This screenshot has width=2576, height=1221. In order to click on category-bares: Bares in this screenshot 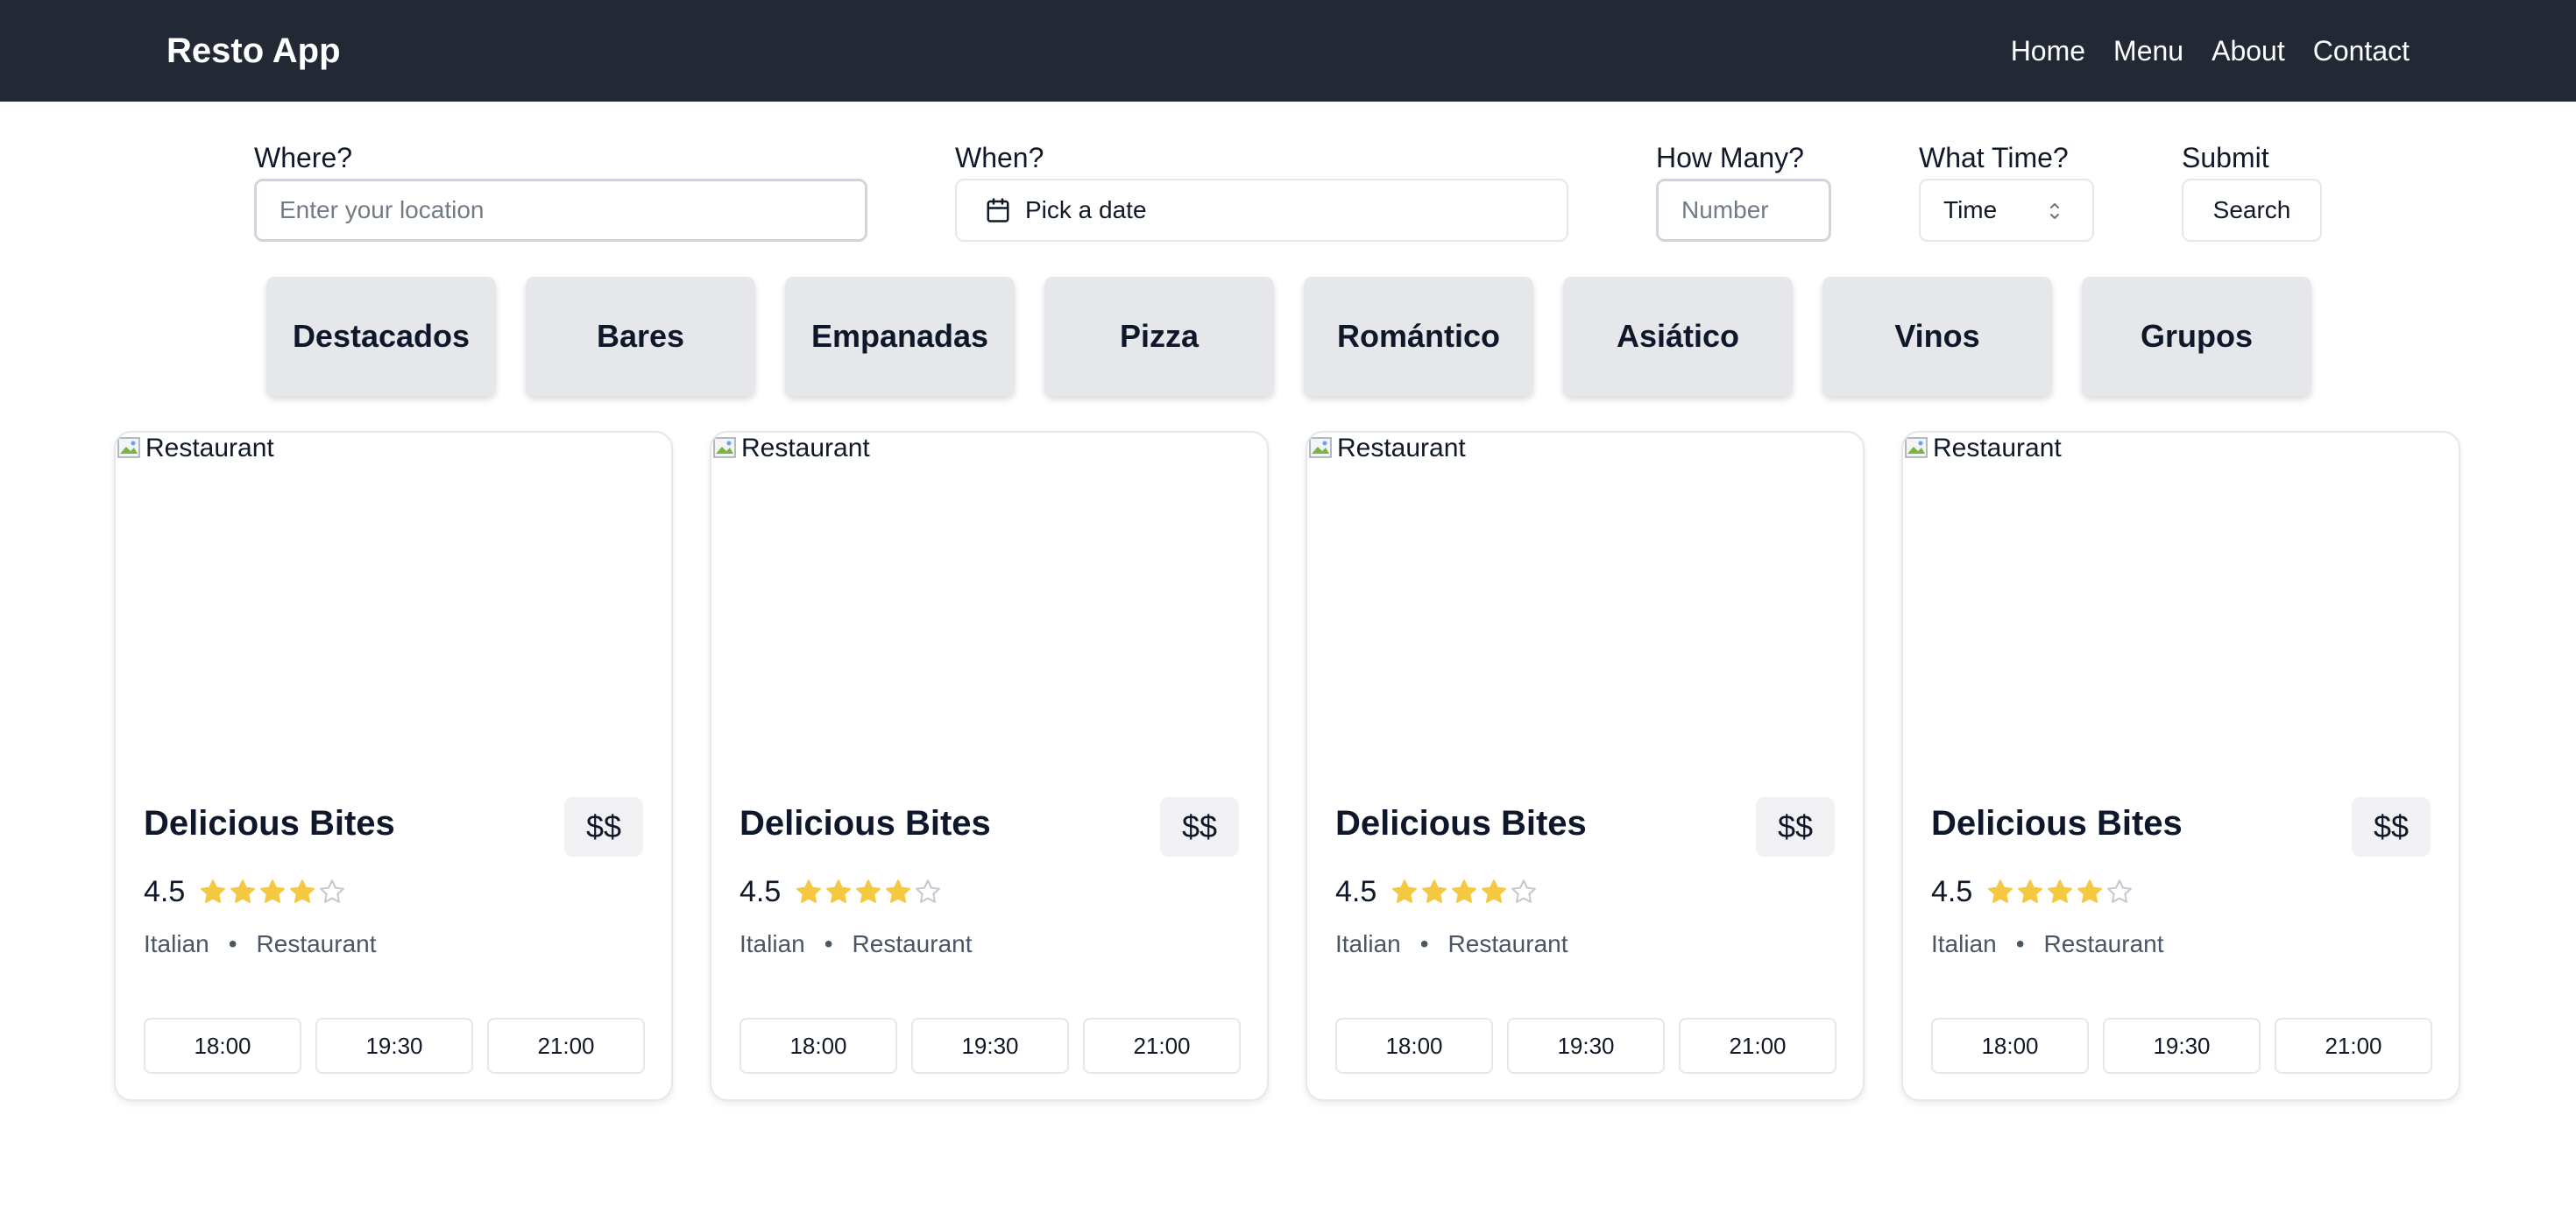, I will do `click(640, 336)`.